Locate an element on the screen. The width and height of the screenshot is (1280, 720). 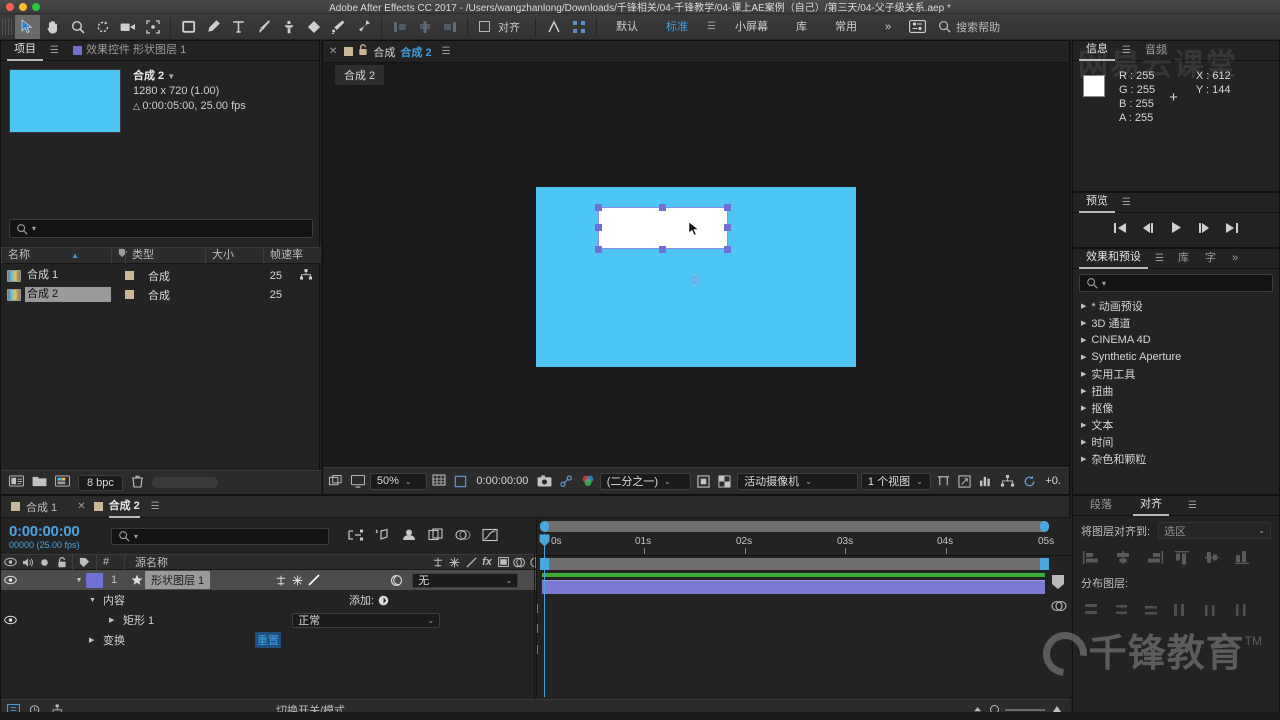
main-viewer-icon is located at coordinates (357, 481).